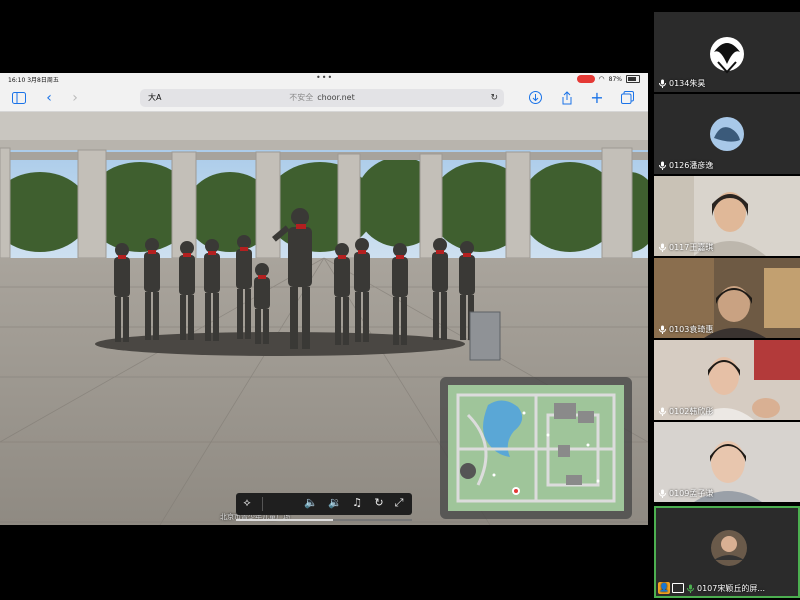 The image size is (800, 600). Describe the element at coordinates (567, 98) in the screenshot. I see `share-icon` at that location.